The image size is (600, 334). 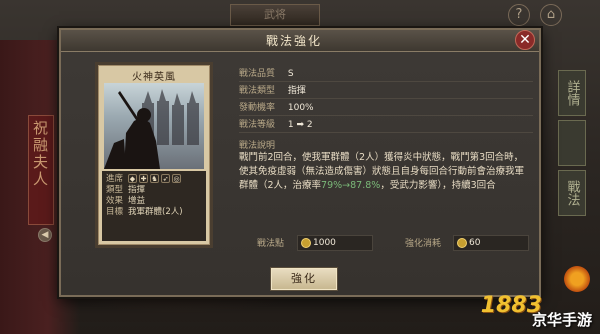 I want to click on stat-label: 戰法品質, so click(x=257, y=74).